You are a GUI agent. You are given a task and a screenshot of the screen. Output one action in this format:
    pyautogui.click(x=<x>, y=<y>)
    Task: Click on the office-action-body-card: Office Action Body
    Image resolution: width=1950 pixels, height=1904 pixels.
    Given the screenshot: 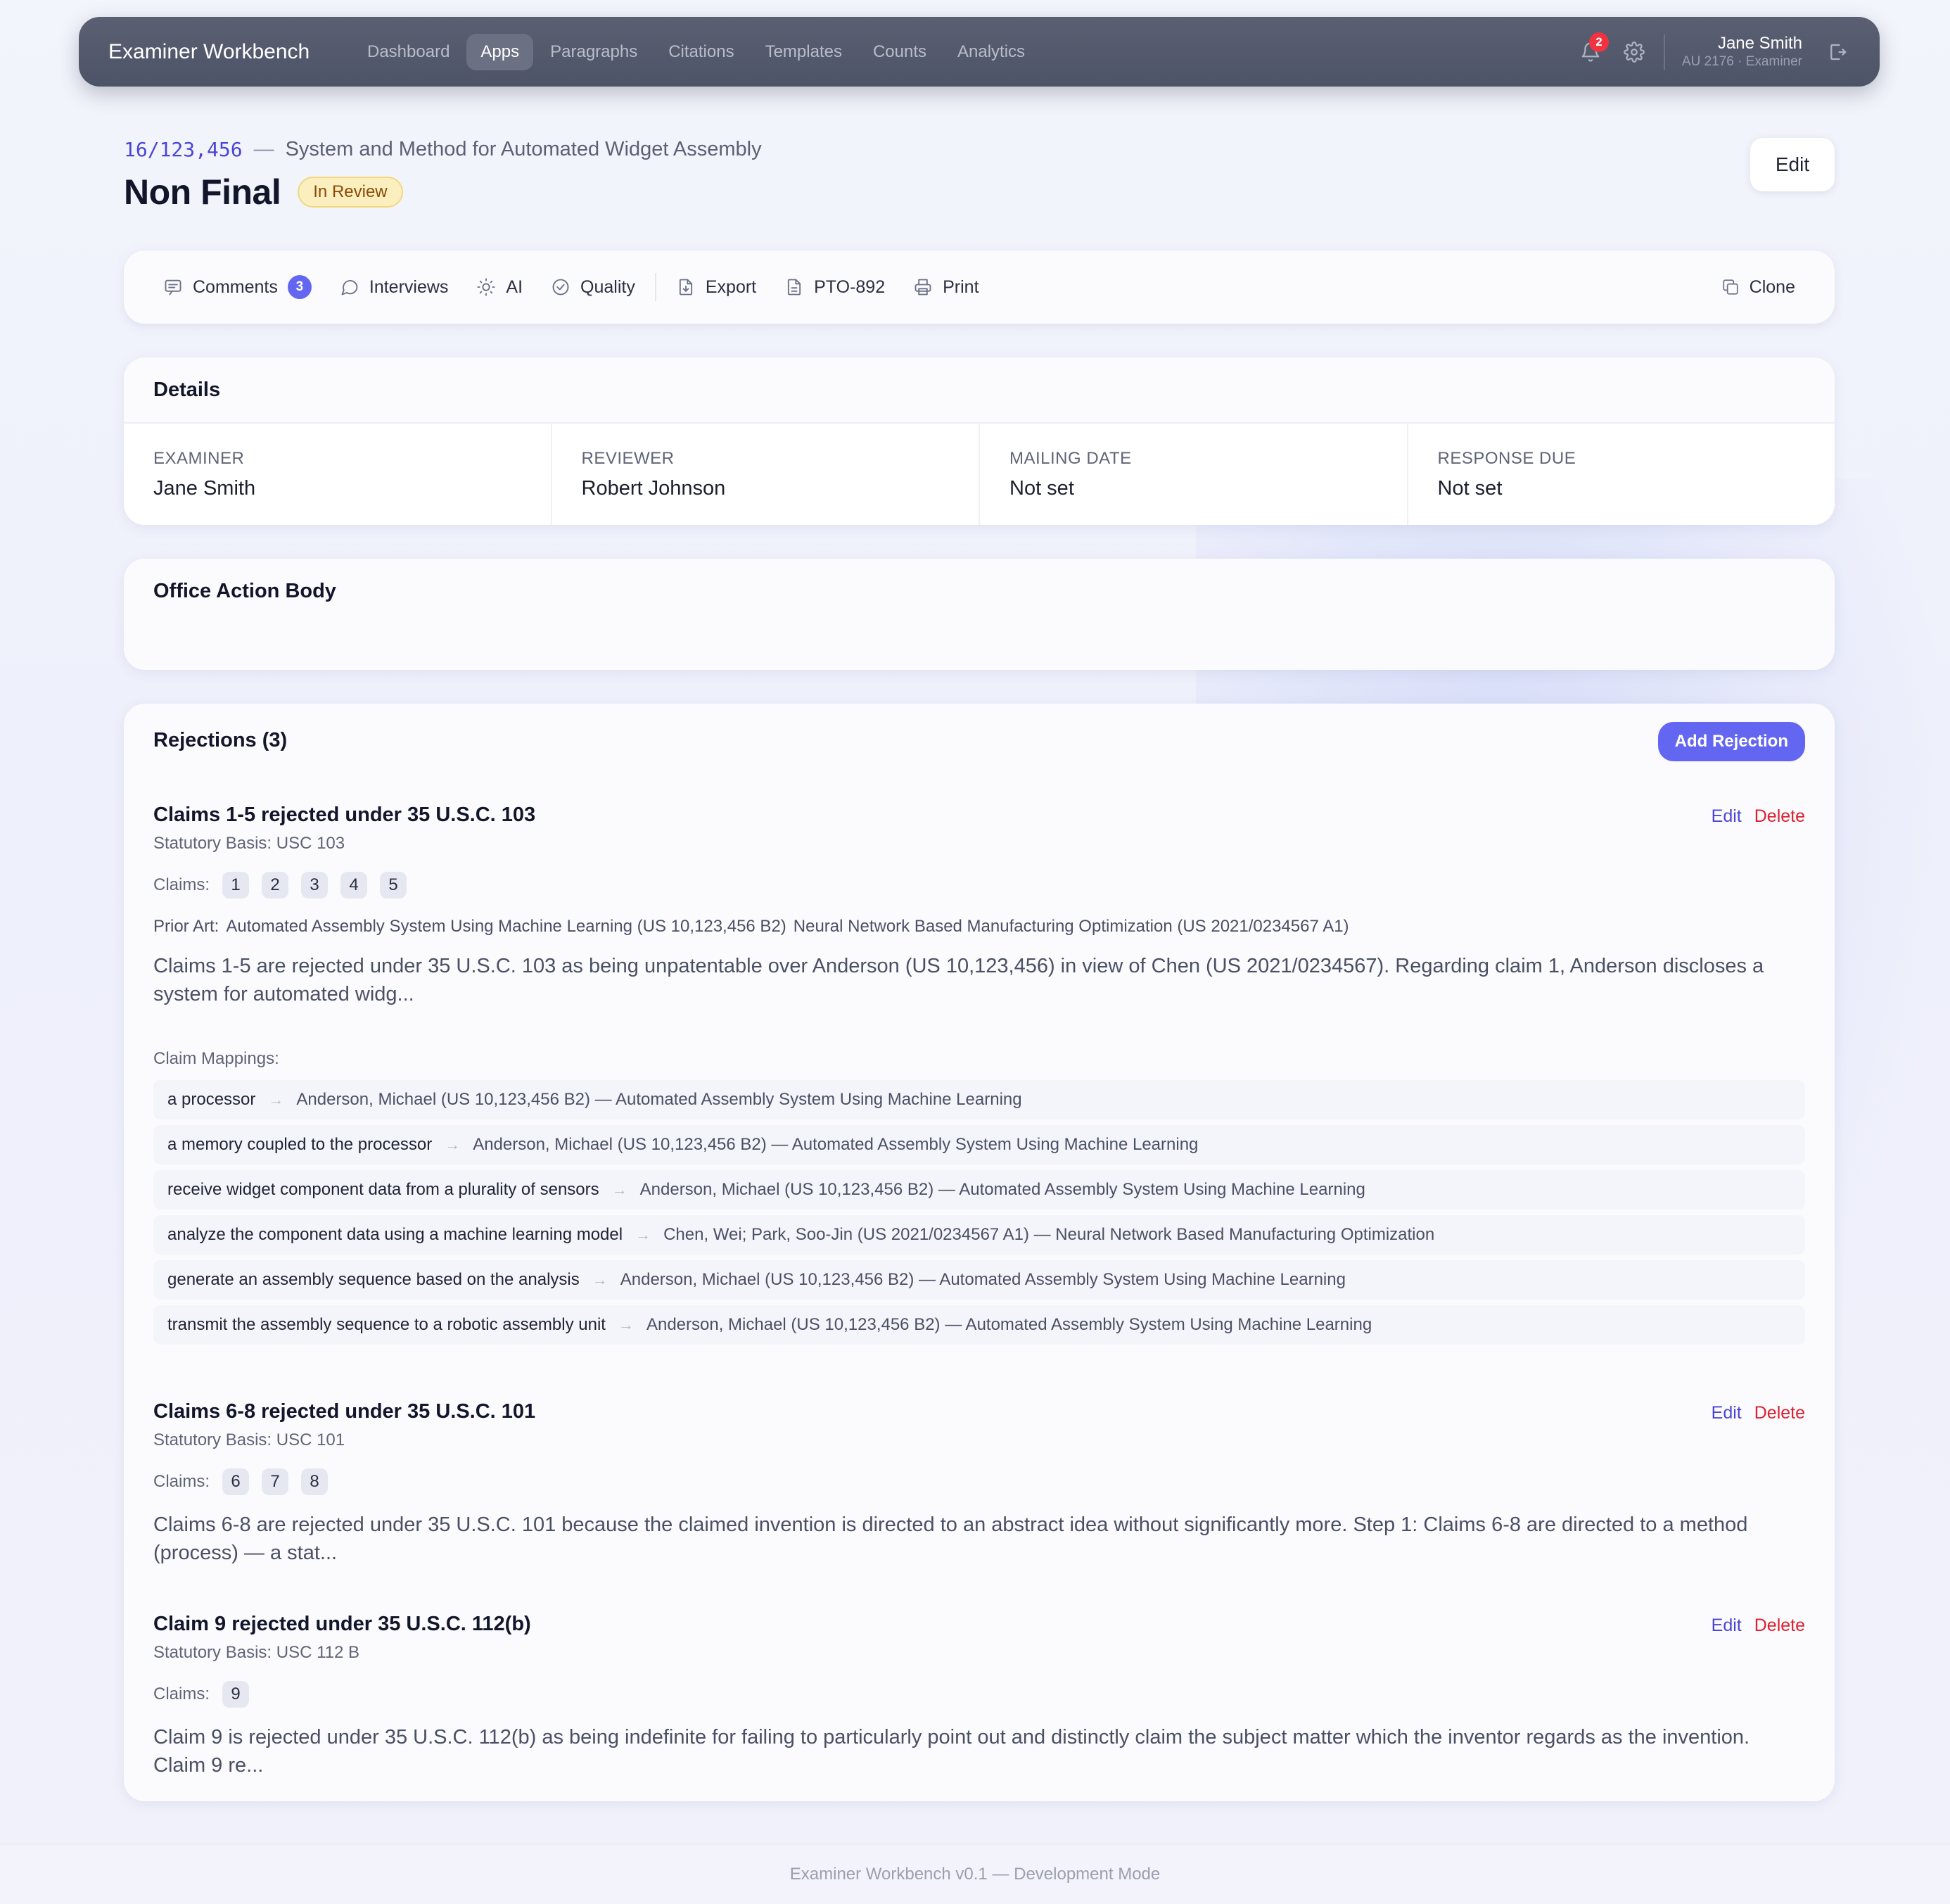 What is the action you would take?
    pyautogui.click(x=980, y=614)
    